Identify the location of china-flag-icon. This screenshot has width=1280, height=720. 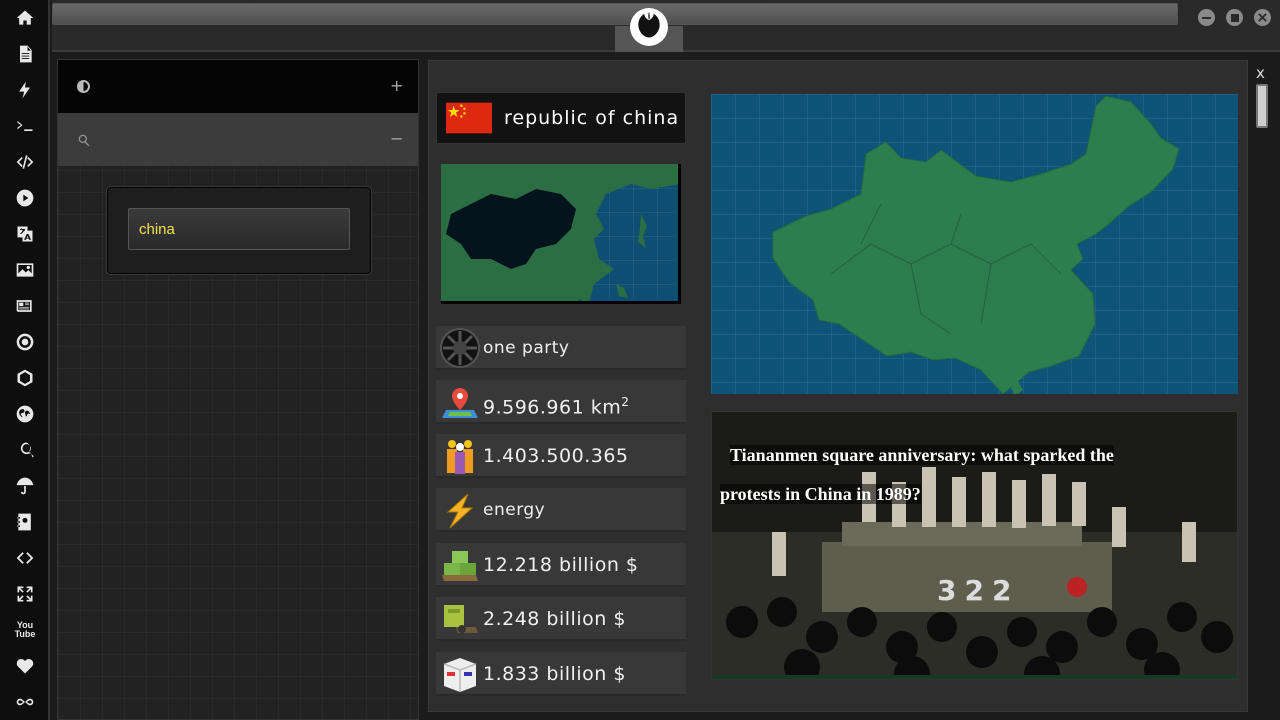
(469, 118).